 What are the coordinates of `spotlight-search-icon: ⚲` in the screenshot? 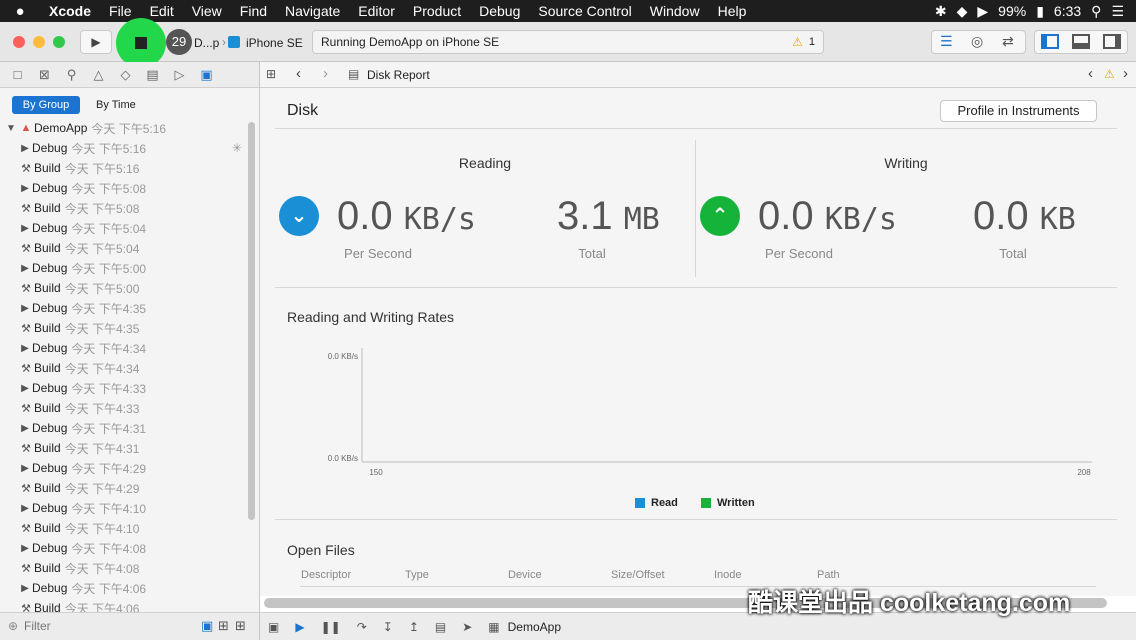 It's located at (1096, 11).